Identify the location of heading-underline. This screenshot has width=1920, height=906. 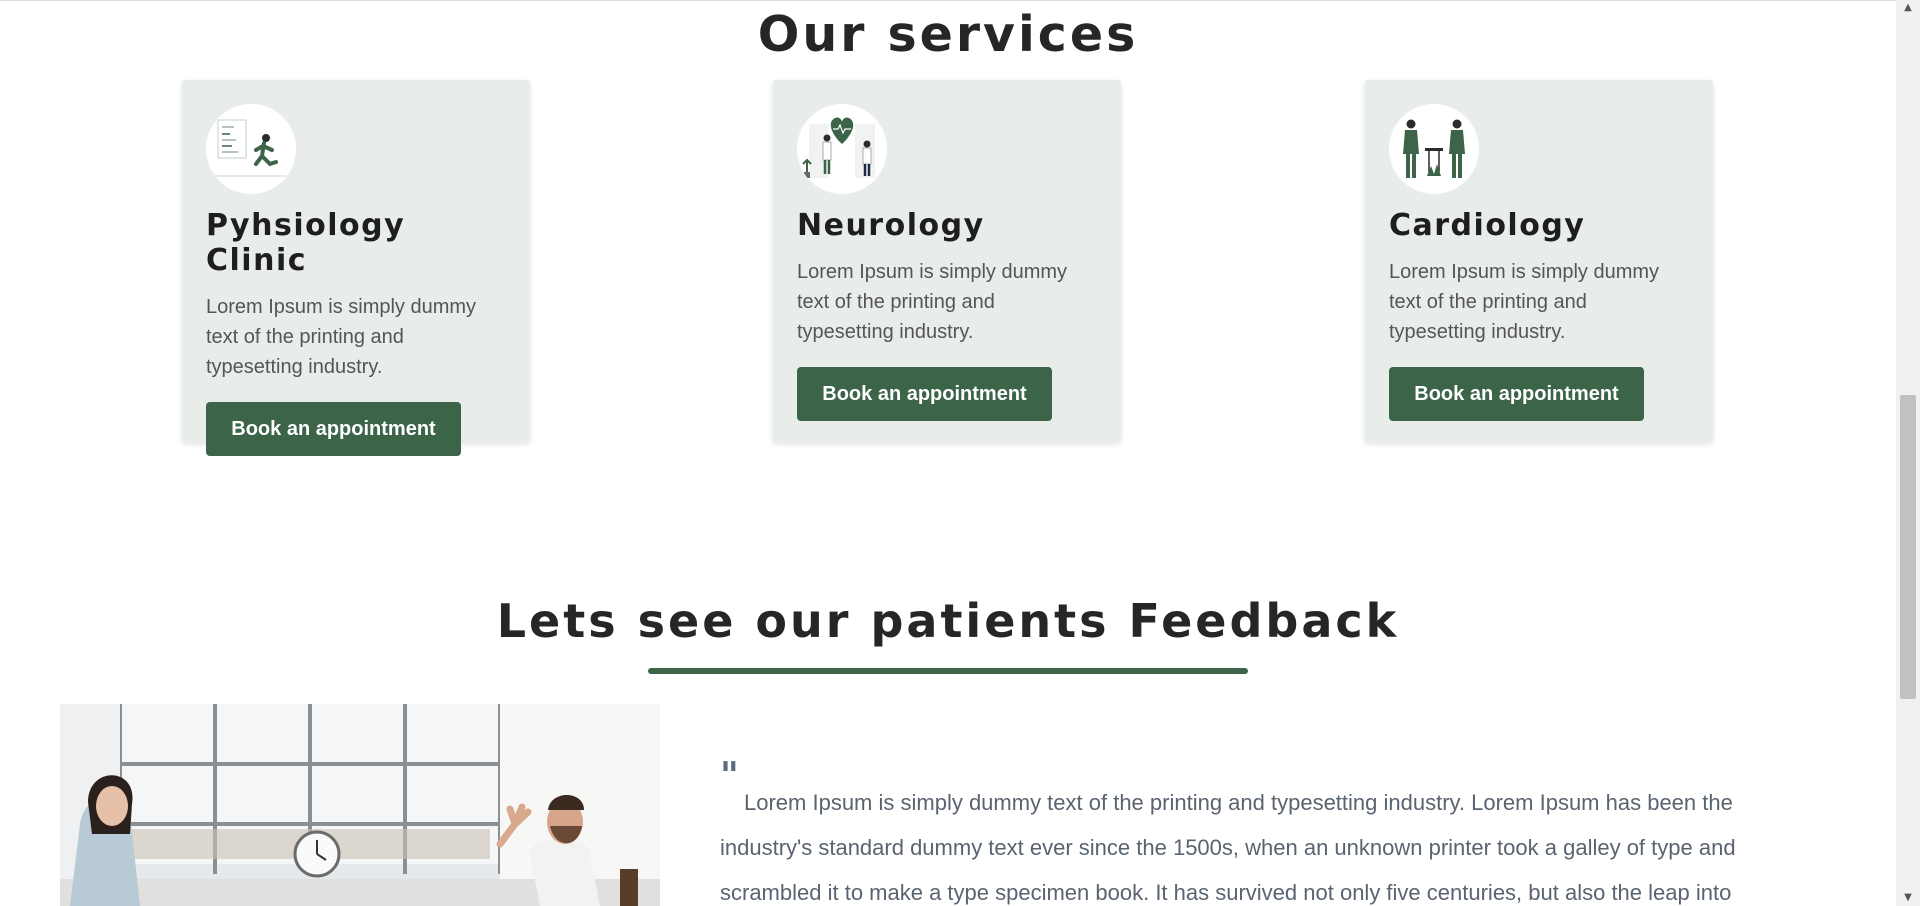
(948, 671).